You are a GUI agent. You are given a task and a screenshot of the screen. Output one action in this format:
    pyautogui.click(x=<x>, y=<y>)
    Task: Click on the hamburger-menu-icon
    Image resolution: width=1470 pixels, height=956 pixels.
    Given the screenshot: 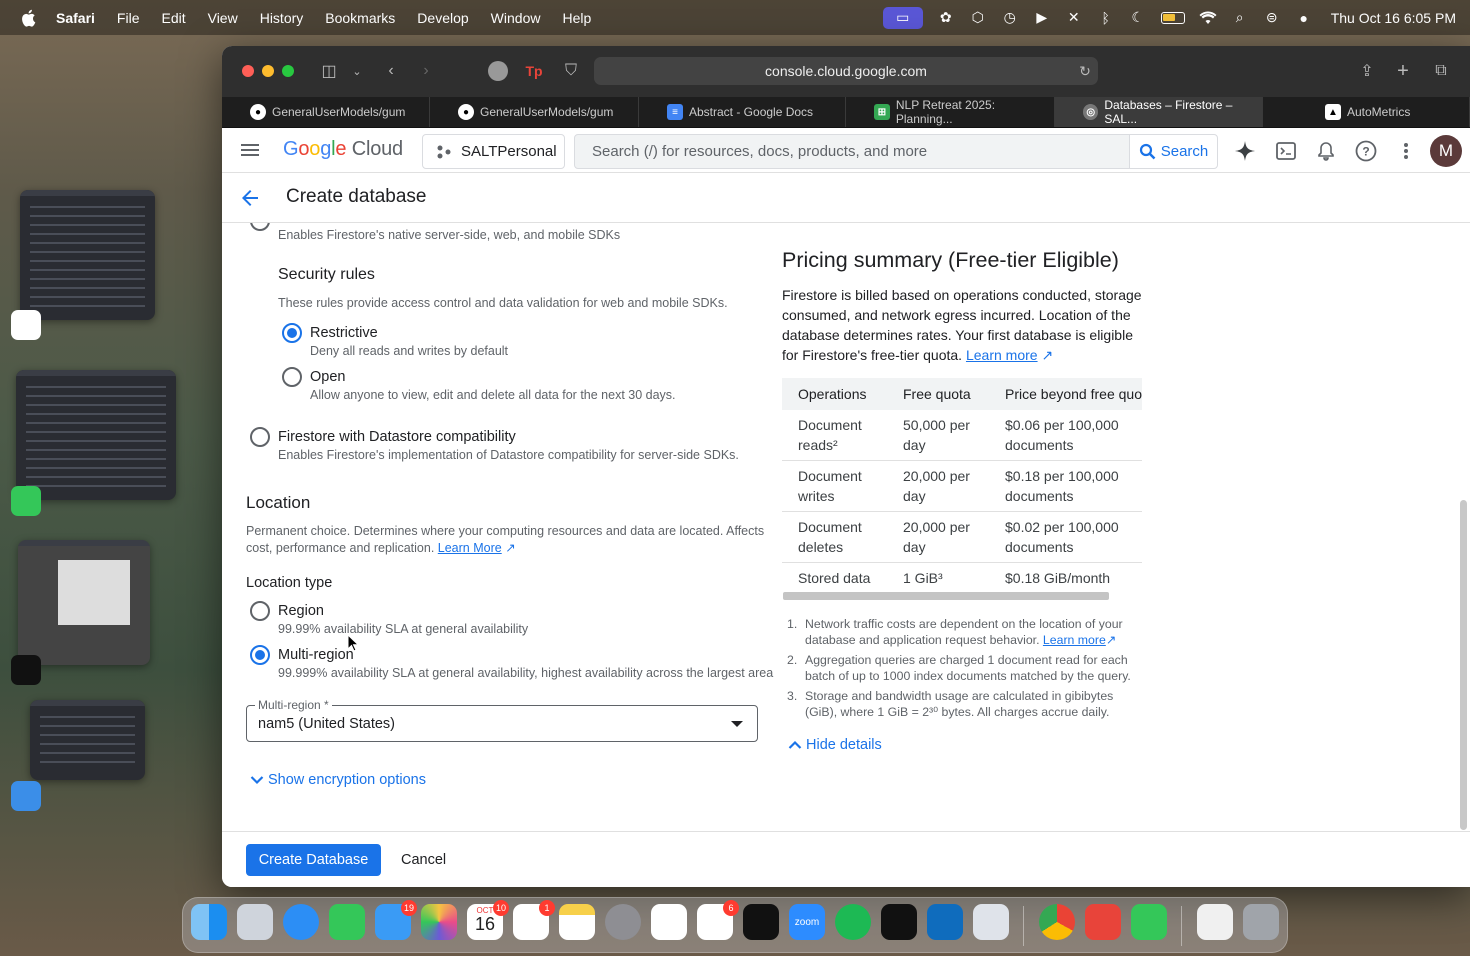 What is the action you would take?
    pyautogui.click(x=250, y=150)
    